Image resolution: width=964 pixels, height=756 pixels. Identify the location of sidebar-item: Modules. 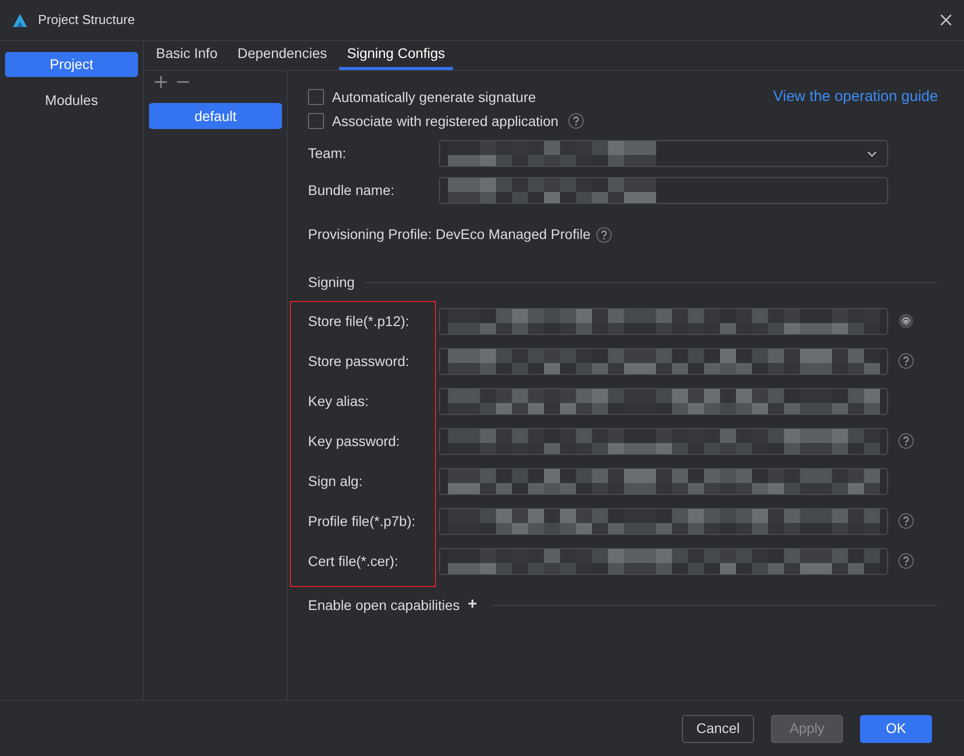
(71, 100).